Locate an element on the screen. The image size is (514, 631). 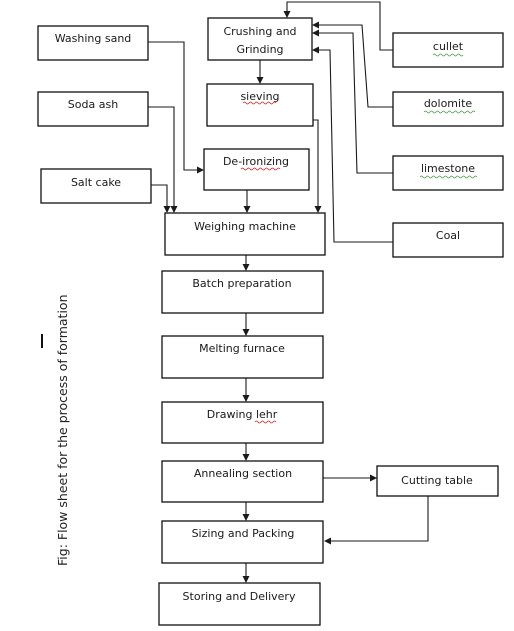
node-label: Weighing machine is located at coordinates (245, 226).